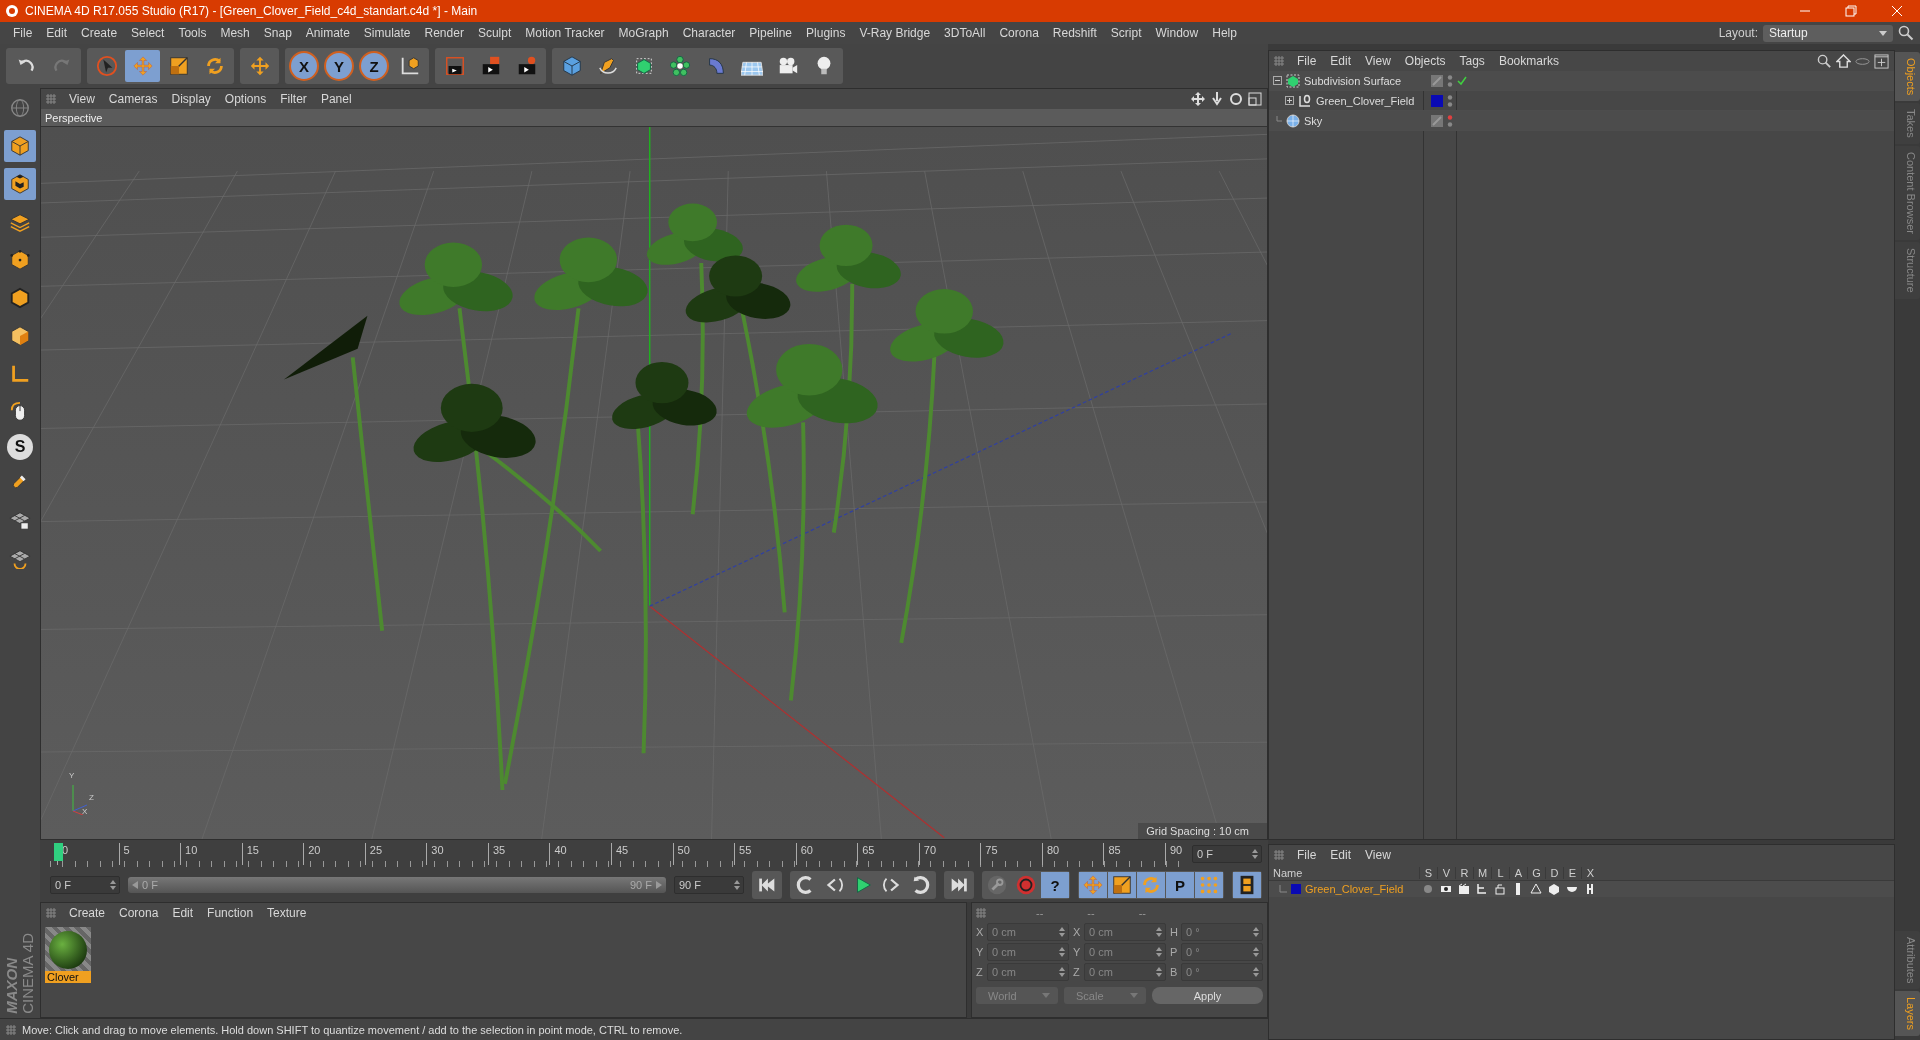  Describe the element at coordinates (709, 885) in the screenshot. I see `end-frame-field: 90 F` at that location.